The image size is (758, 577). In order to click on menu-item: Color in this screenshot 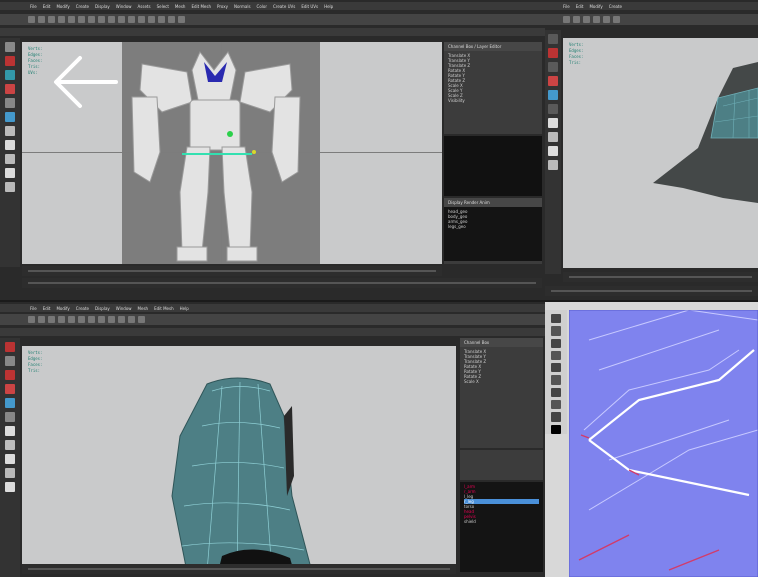, I will do `click(262, 6)`.